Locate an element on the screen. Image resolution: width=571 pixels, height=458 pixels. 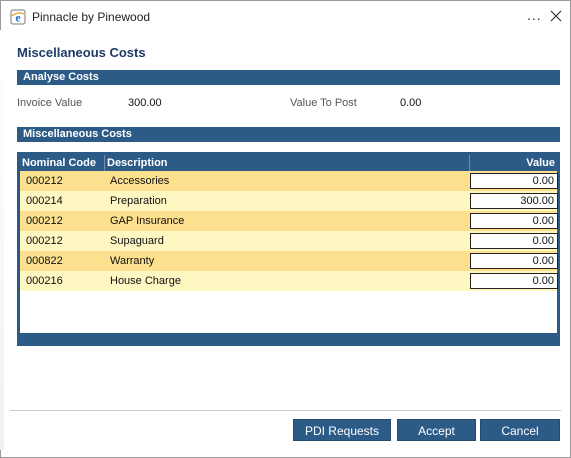
value-input: 300.00 is located at coordinates (514, 201).